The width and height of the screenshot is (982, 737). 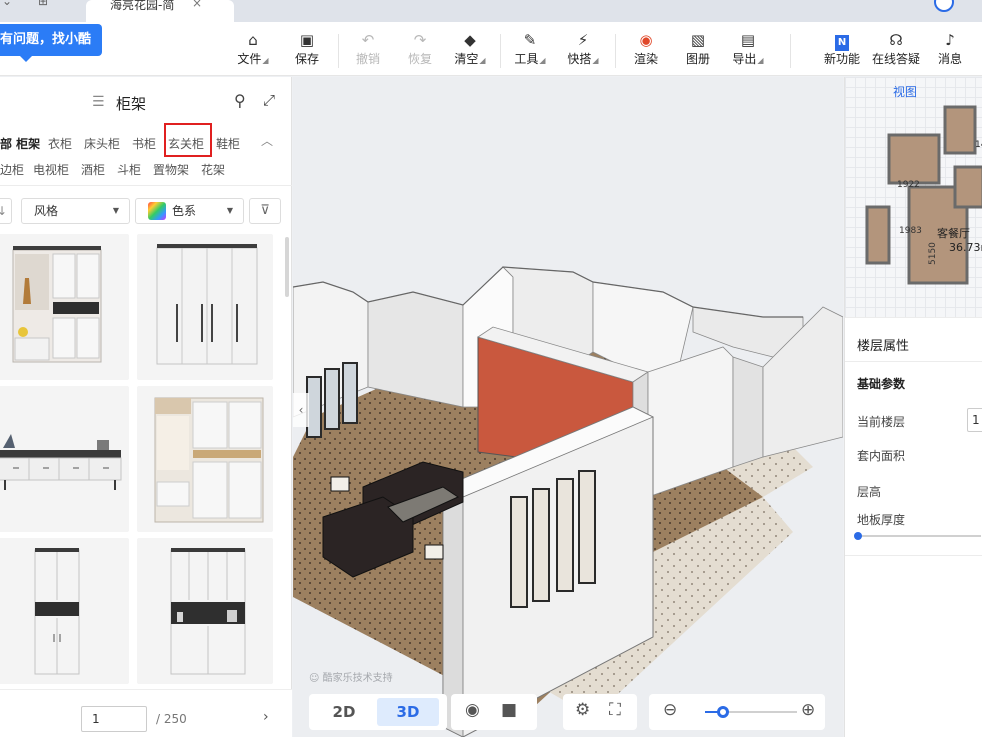 I want to click on mode-3d-button: 3D, so click(x=408, y=712).